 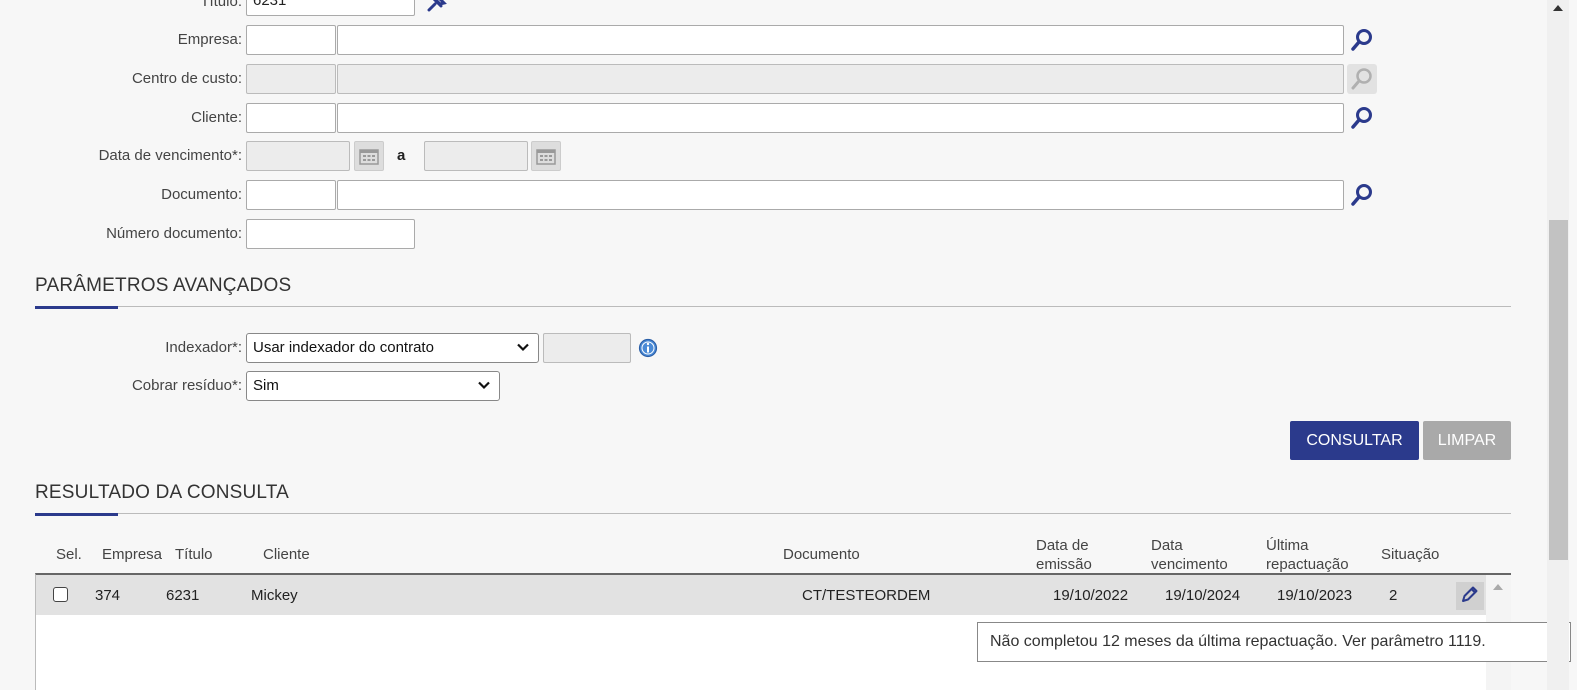 What do you see at coordinates (1393, 595) in the screenshot?
I see `row-situacao: 2` at bounding box center [1393, 595].